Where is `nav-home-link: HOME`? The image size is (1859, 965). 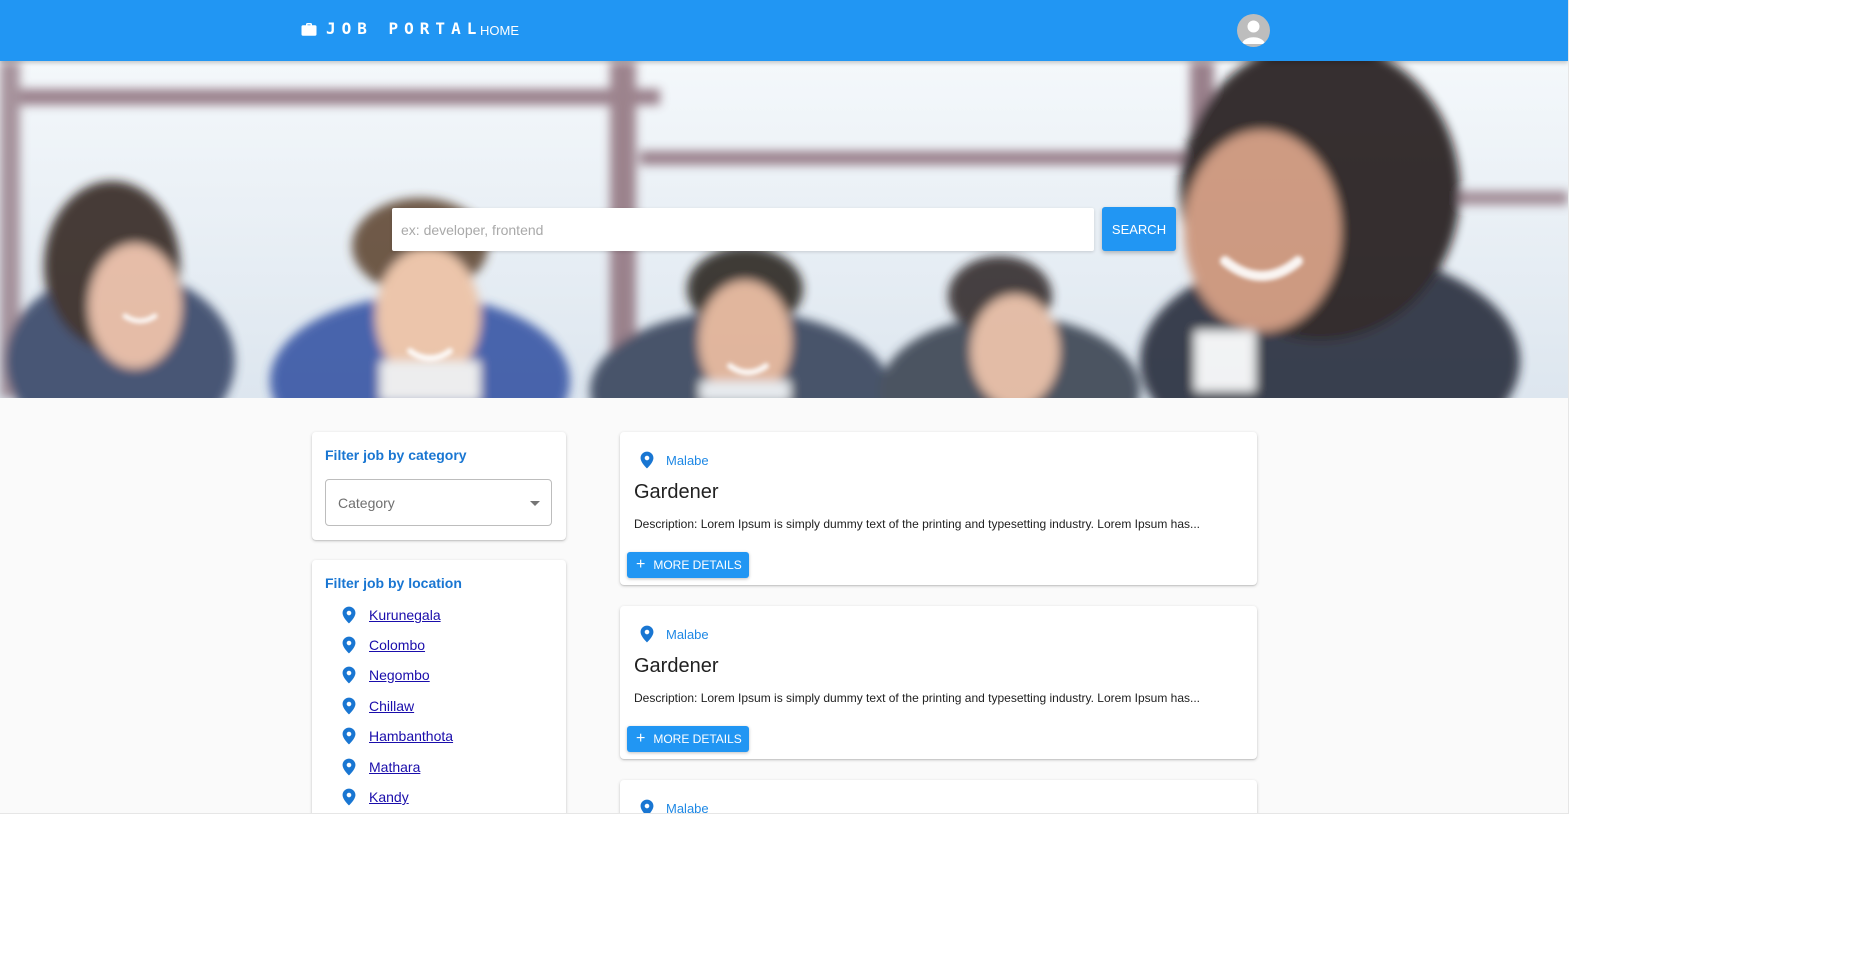
nav-home-link: HOME is located at coordinates (499, 30).